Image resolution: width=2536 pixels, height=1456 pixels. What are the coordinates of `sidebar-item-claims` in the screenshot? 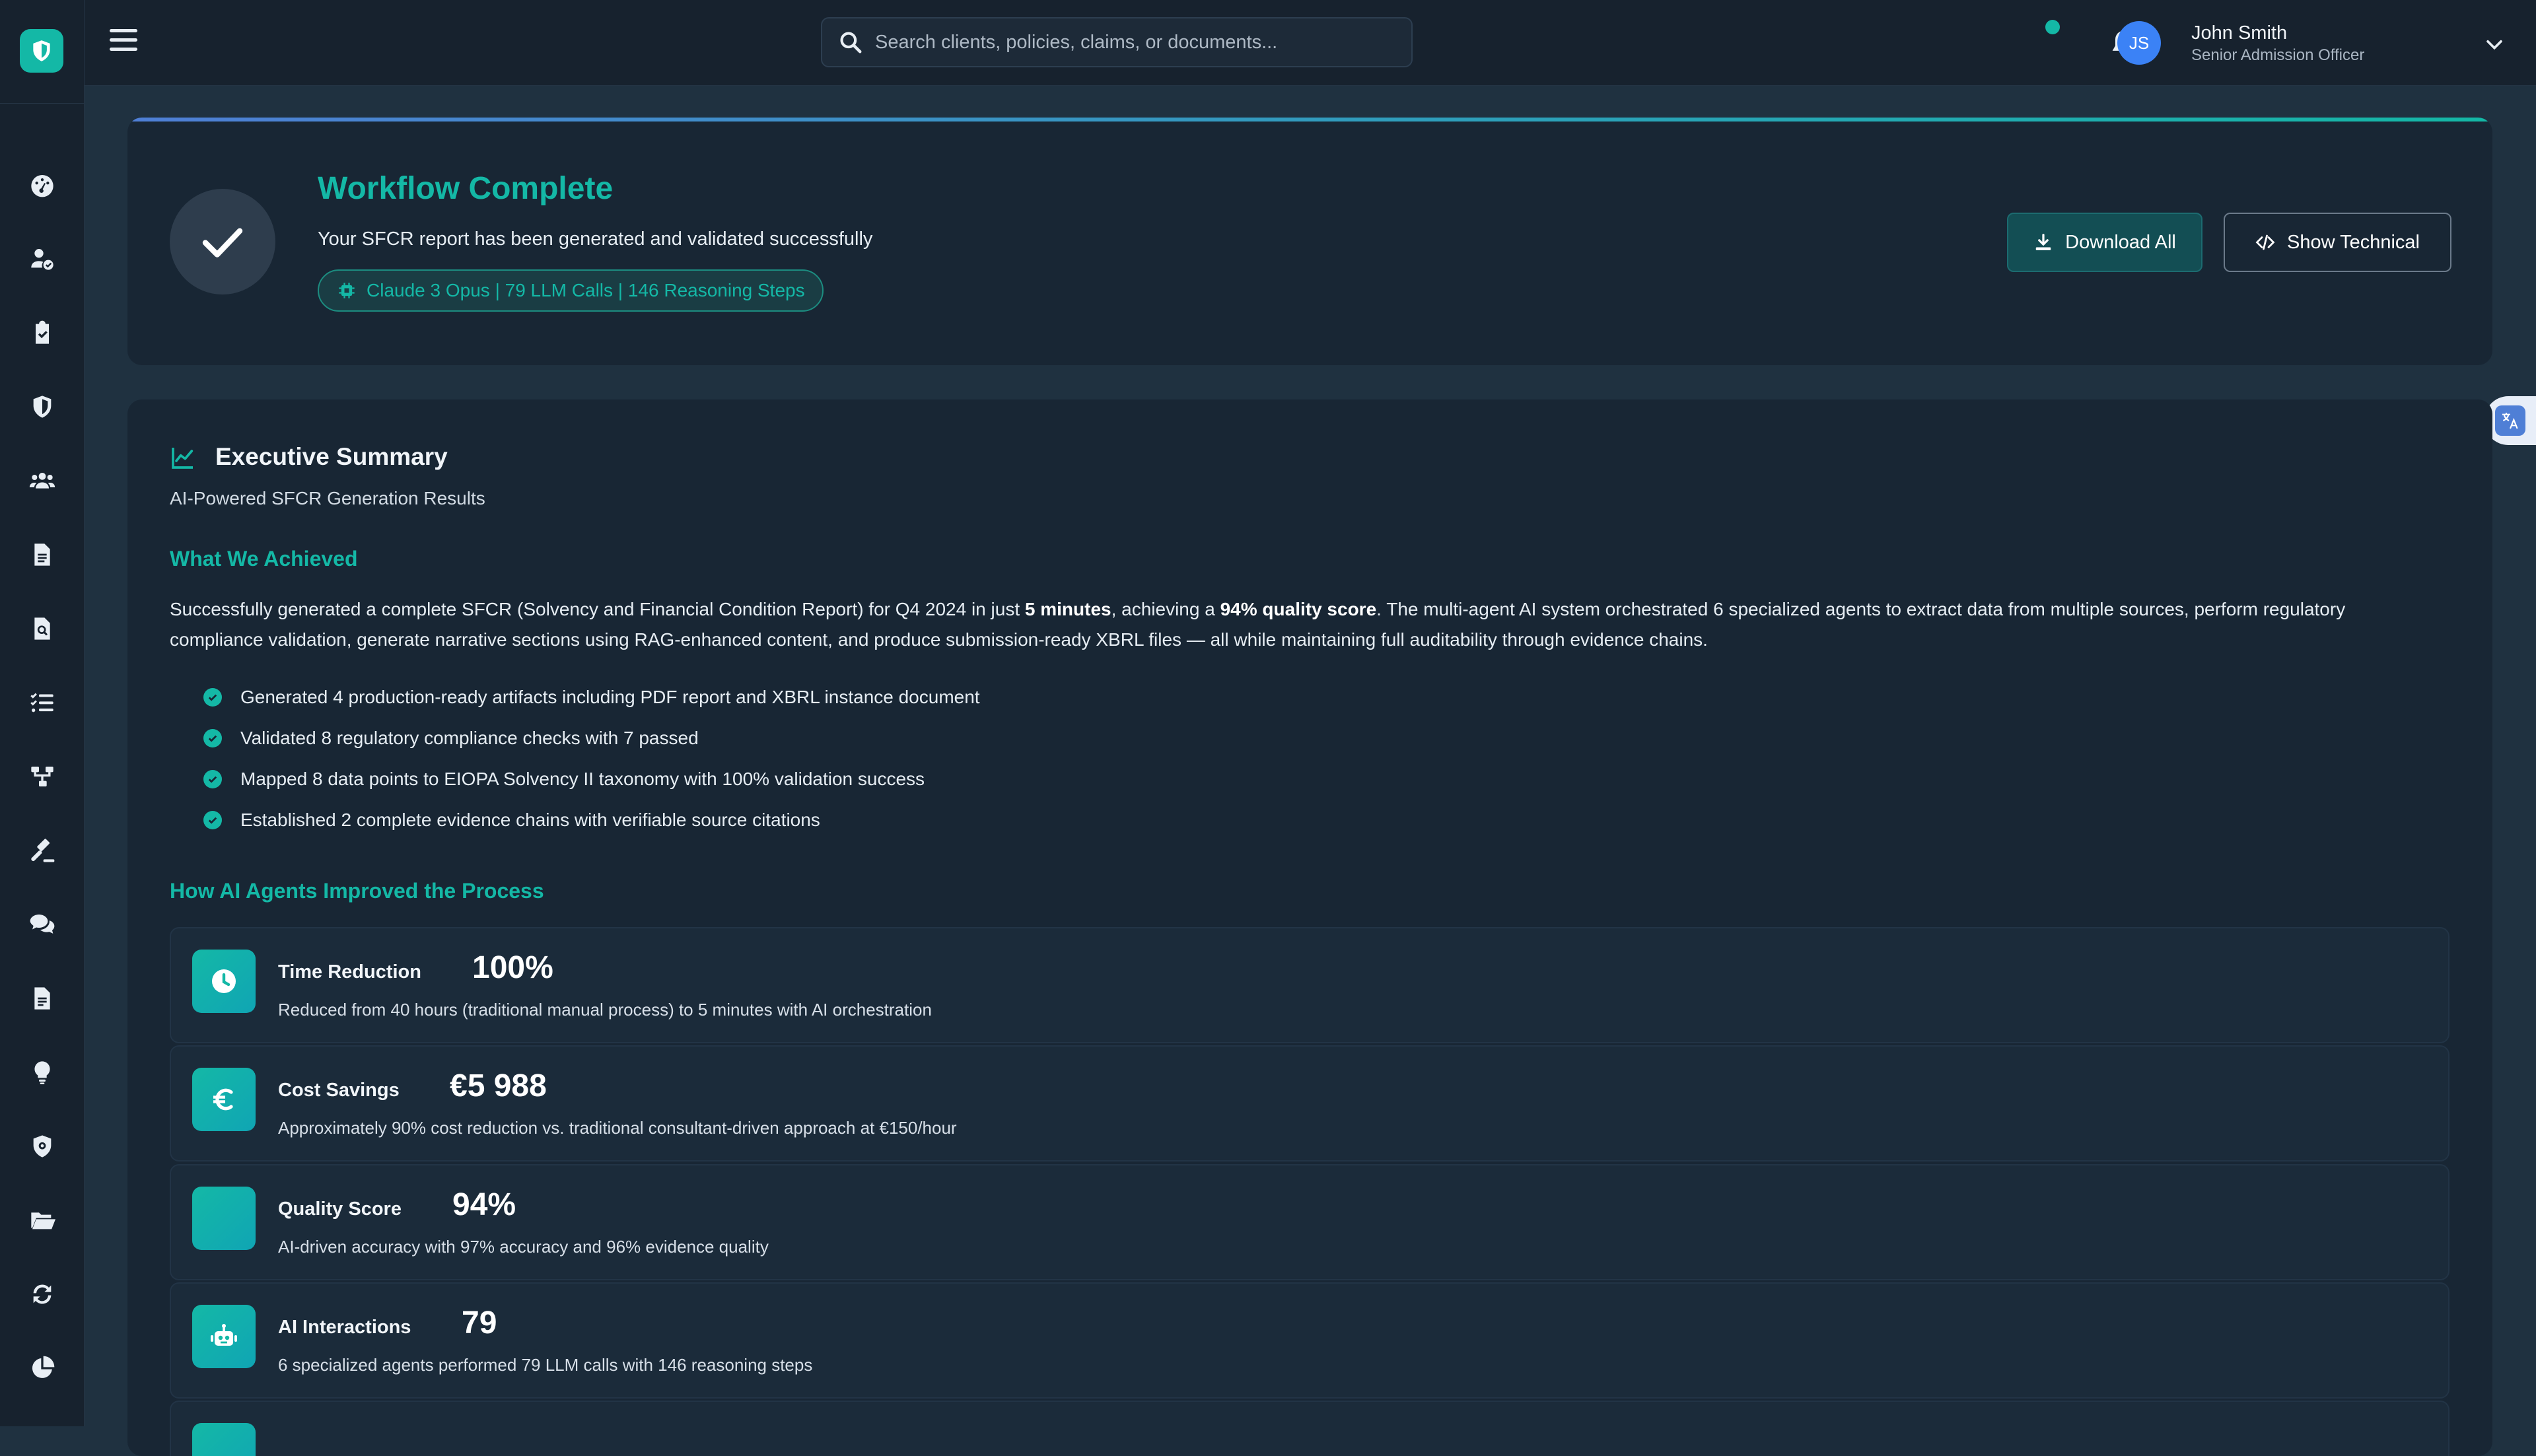 It's located at (42, 629).